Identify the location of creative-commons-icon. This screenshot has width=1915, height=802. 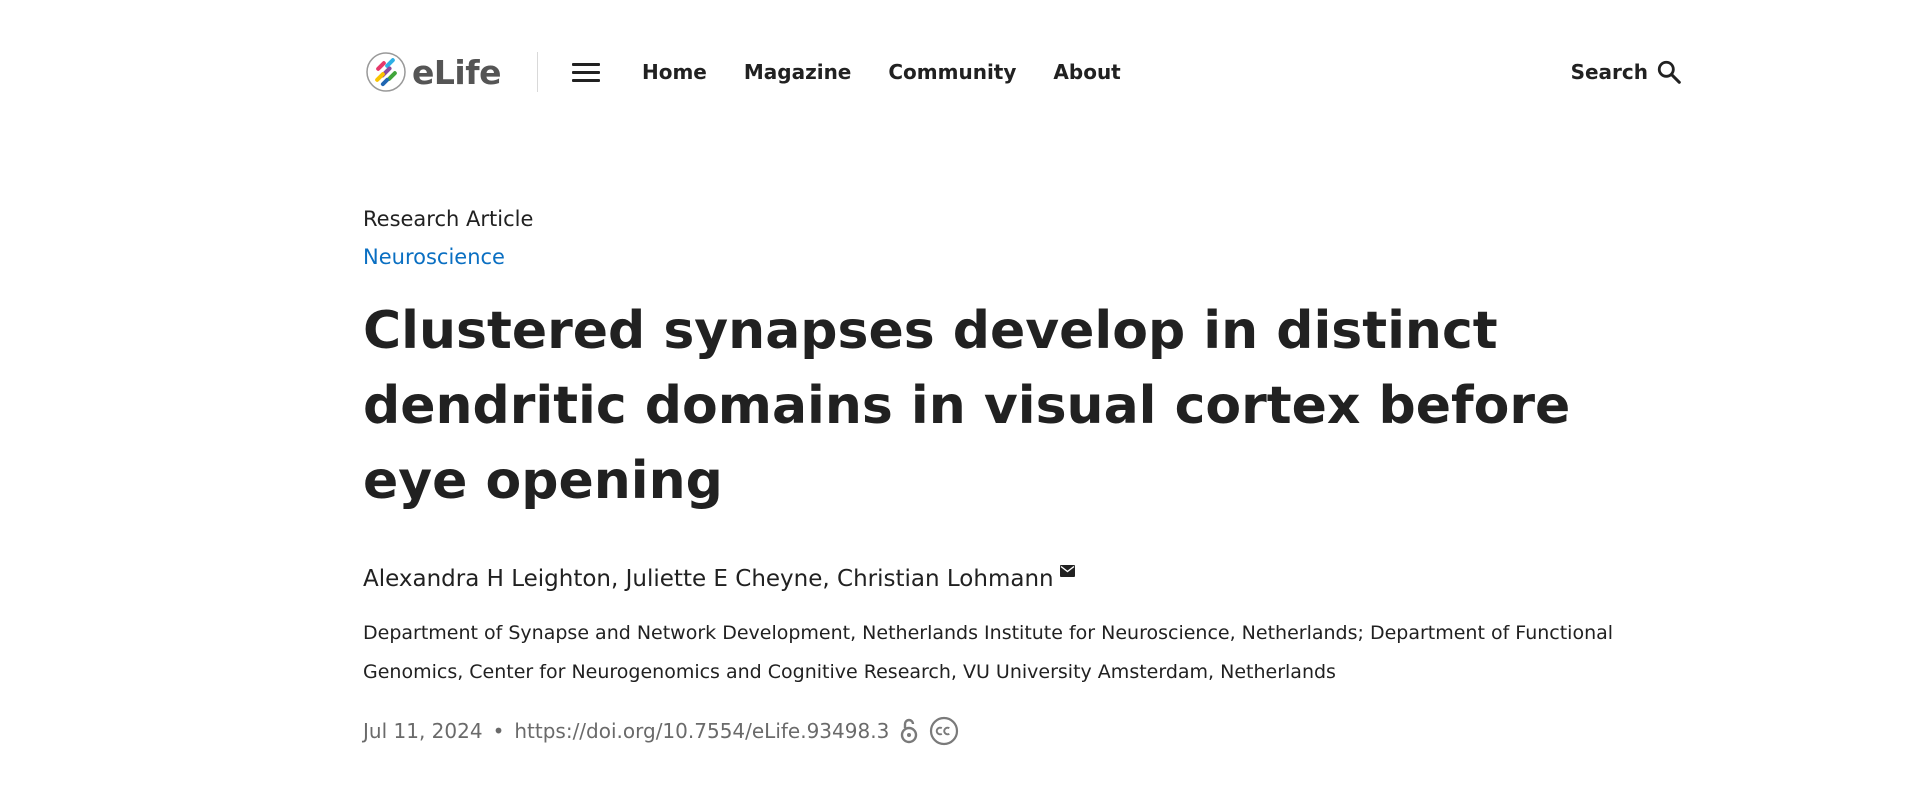
(944, 731).